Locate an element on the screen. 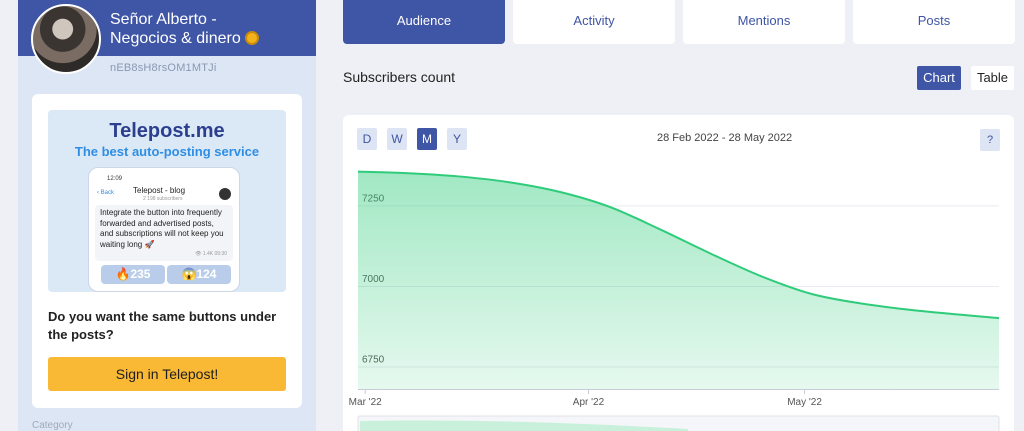 The width and height of the screenshot is (1024, 431). tab-posts: Posts is located at coordinates (934, 22).